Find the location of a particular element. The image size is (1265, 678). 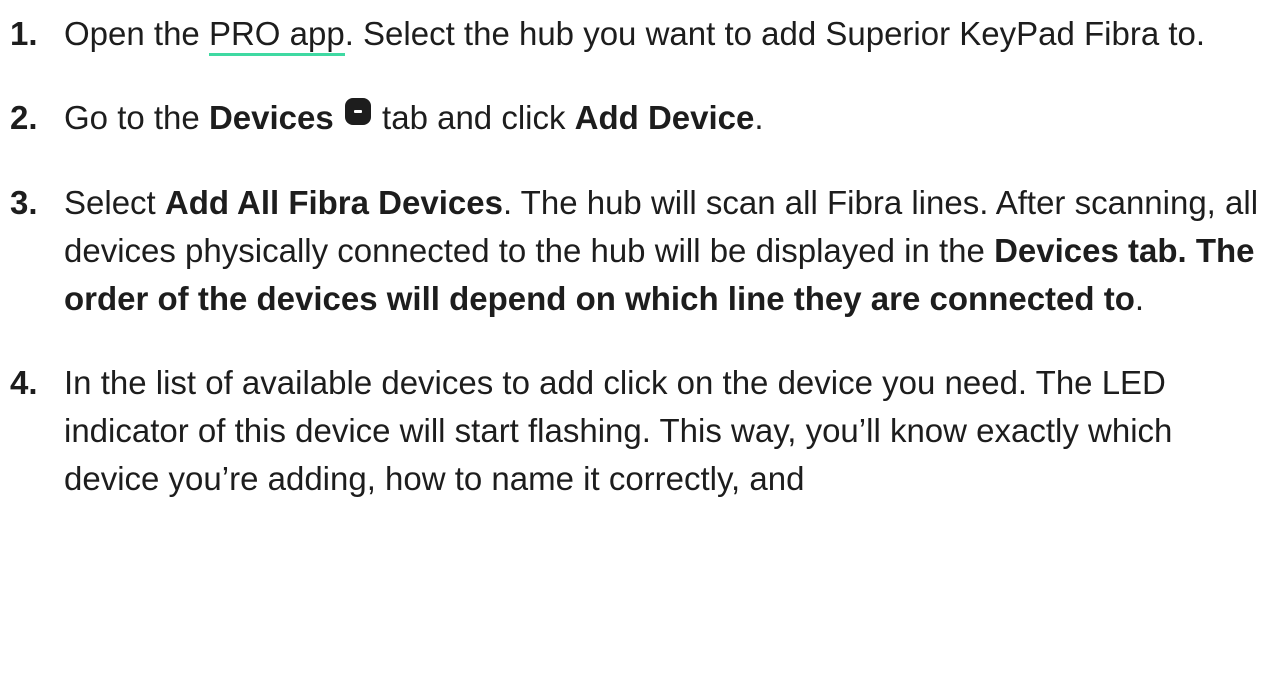

step-text: Select is located at coordinates (114, 202).